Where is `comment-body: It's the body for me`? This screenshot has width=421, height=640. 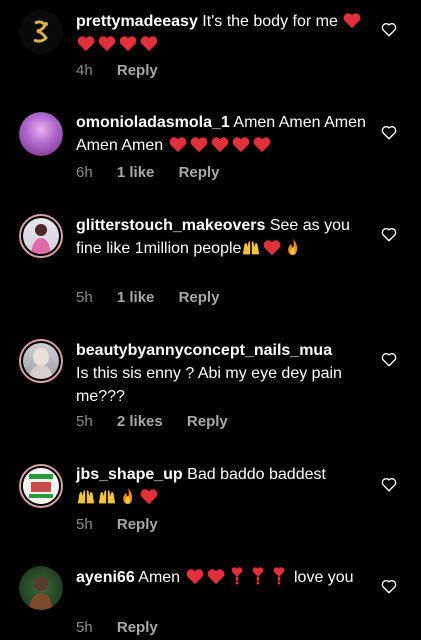 comment-body: It's the body for me is located at coordinates (270, 21).